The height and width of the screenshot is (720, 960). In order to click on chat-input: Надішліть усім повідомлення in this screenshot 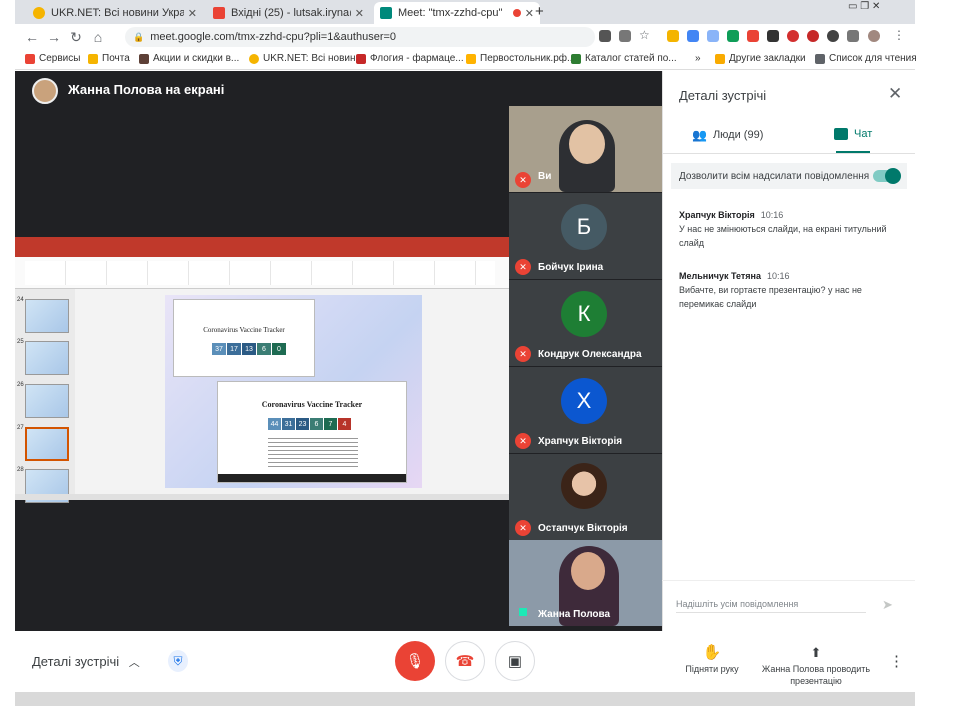, I will do `click(771, 606)`.